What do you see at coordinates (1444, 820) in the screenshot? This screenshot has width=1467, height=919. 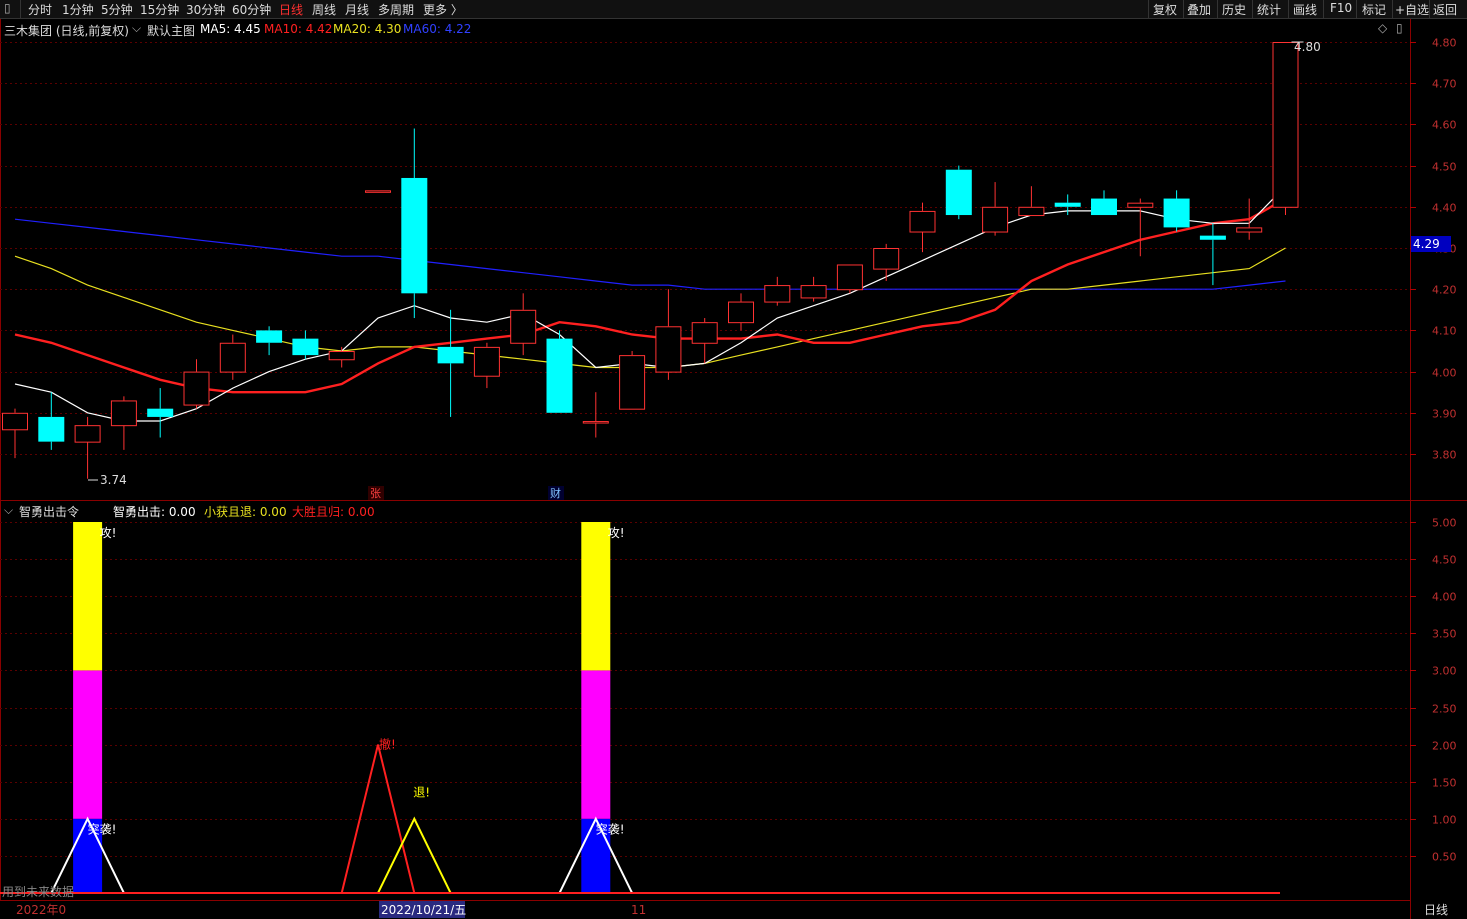 I see `axis-tick-label: 1.00` at bounding box center [1444, 820].